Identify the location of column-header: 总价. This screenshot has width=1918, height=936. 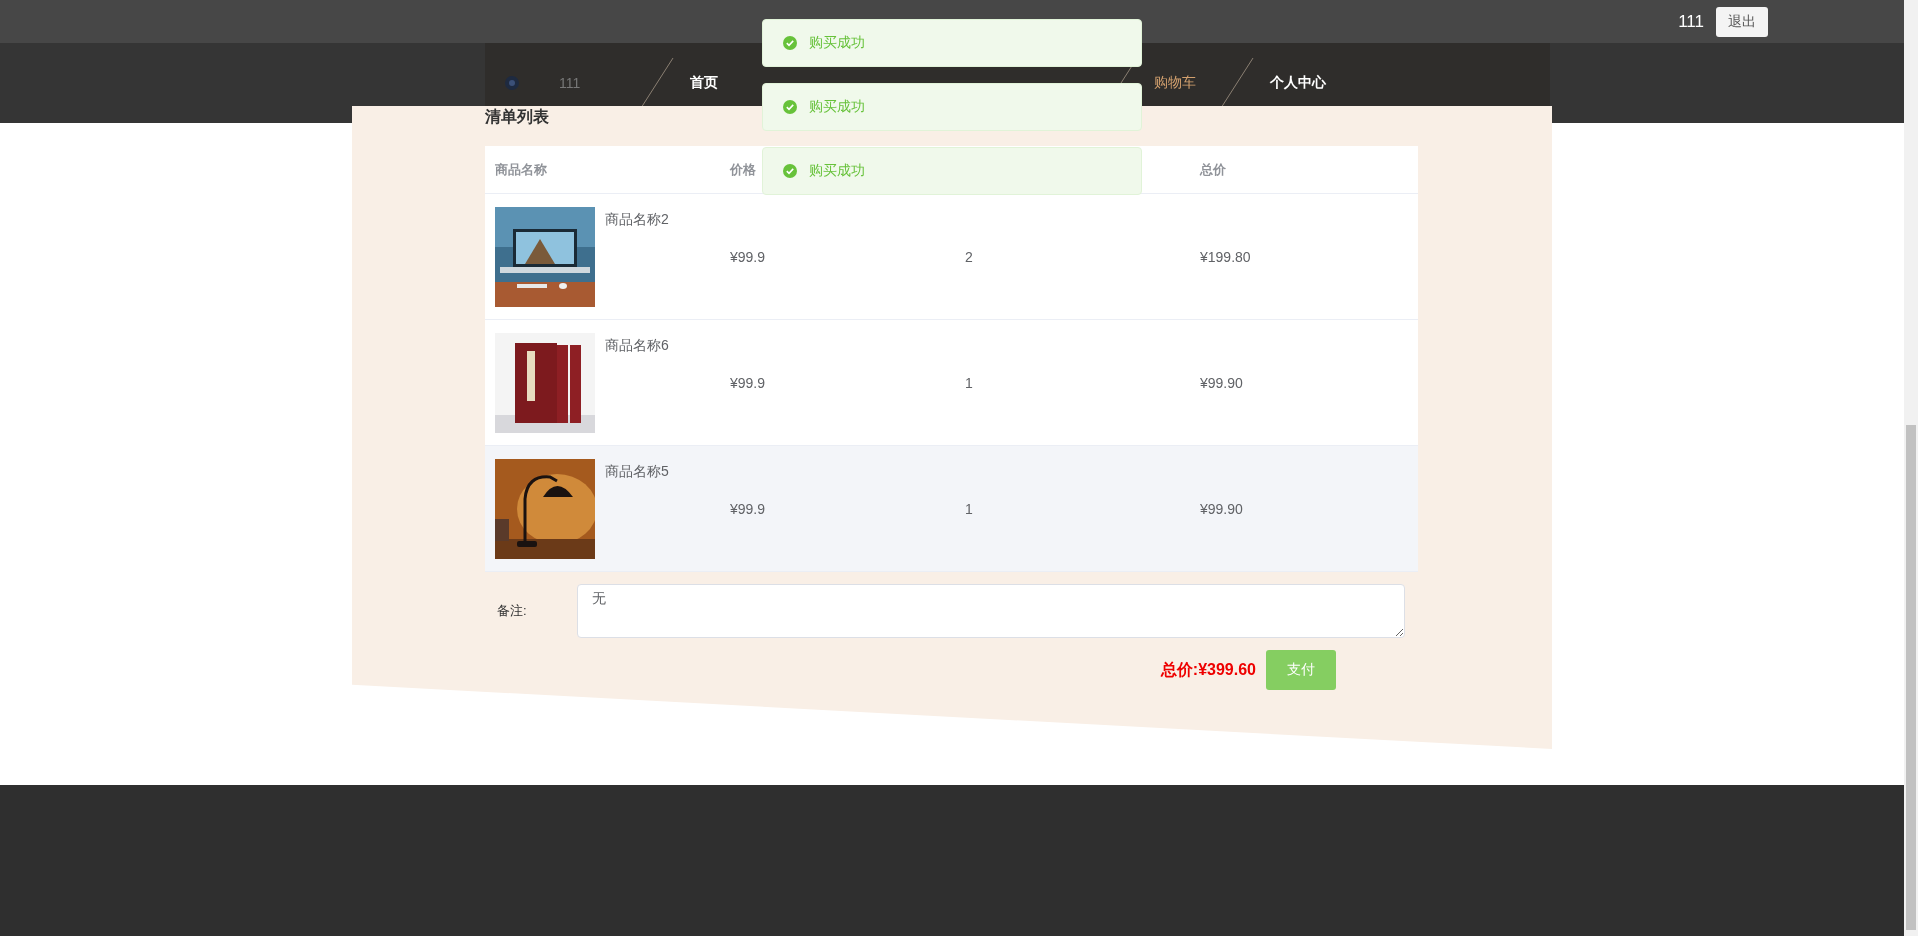
(1213, 169).